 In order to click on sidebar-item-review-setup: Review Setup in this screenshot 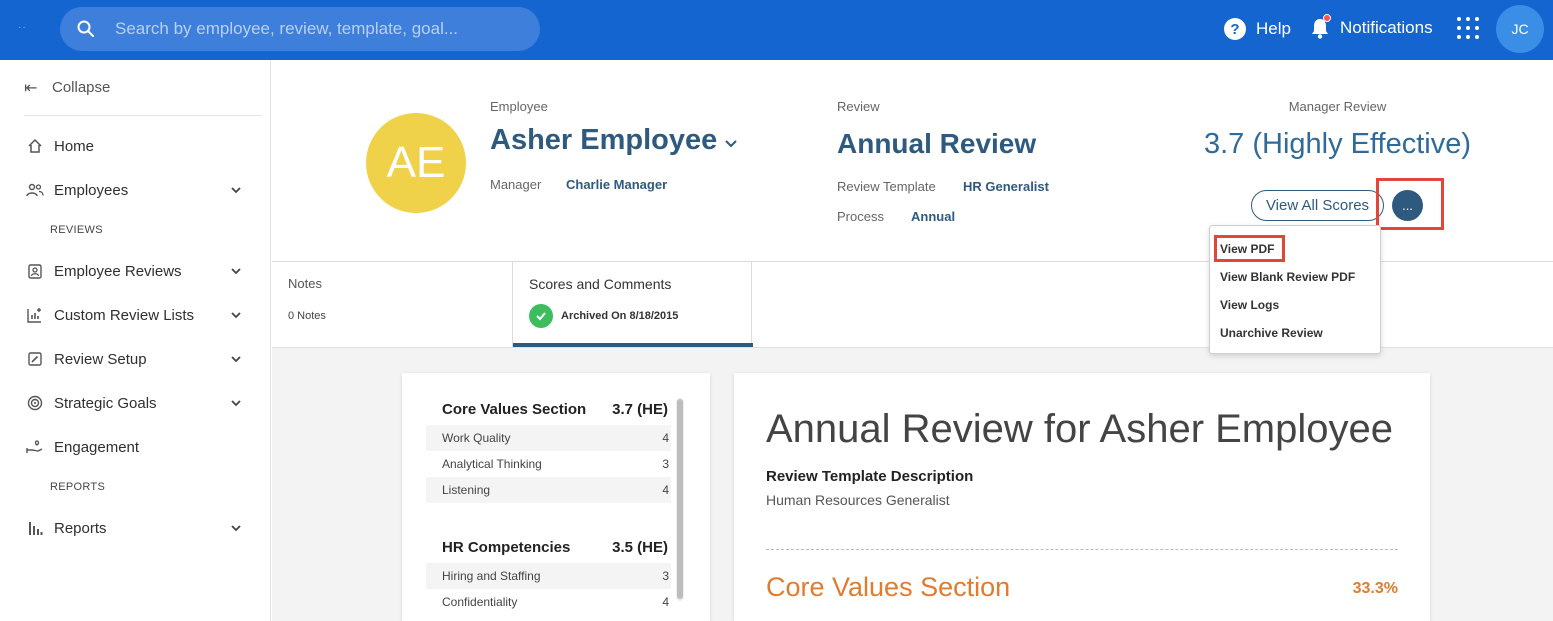, I will do `click(135, 359)`.